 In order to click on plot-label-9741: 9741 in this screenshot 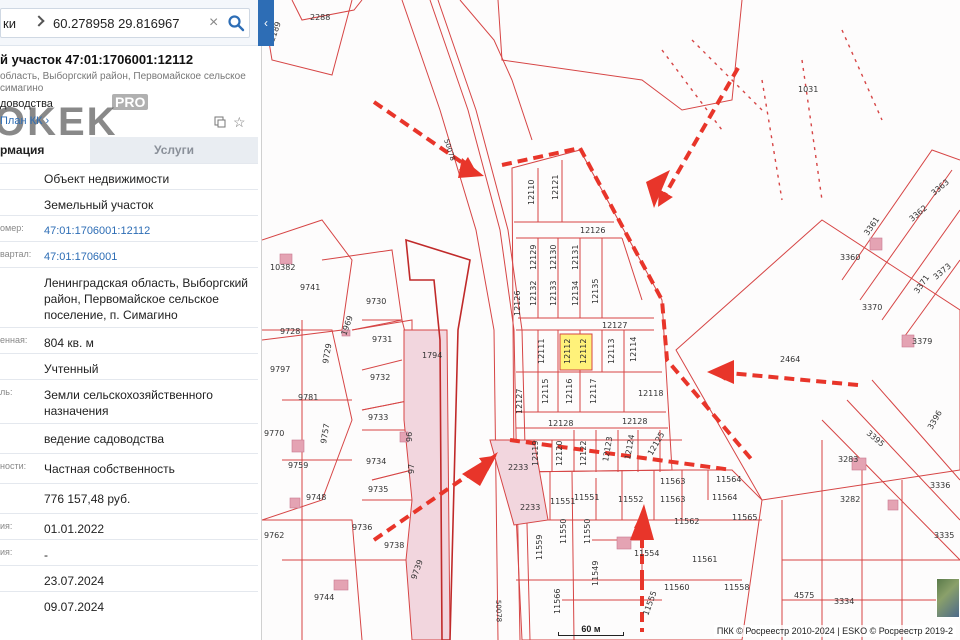, I will do `click(310, 287)`.